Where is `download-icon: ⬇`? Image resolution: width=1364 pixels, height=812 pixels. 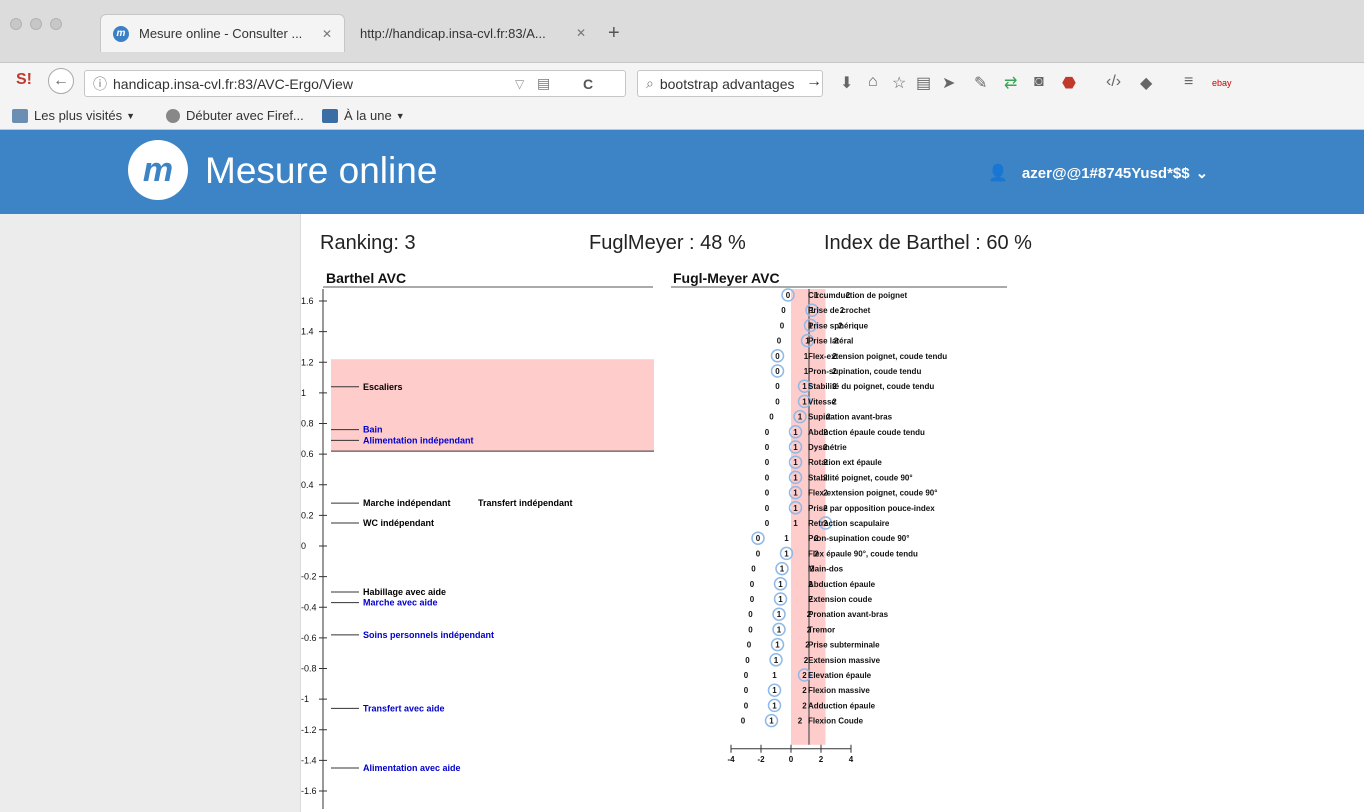 download-icon: ⬇ is located at coordinates (846, 83).